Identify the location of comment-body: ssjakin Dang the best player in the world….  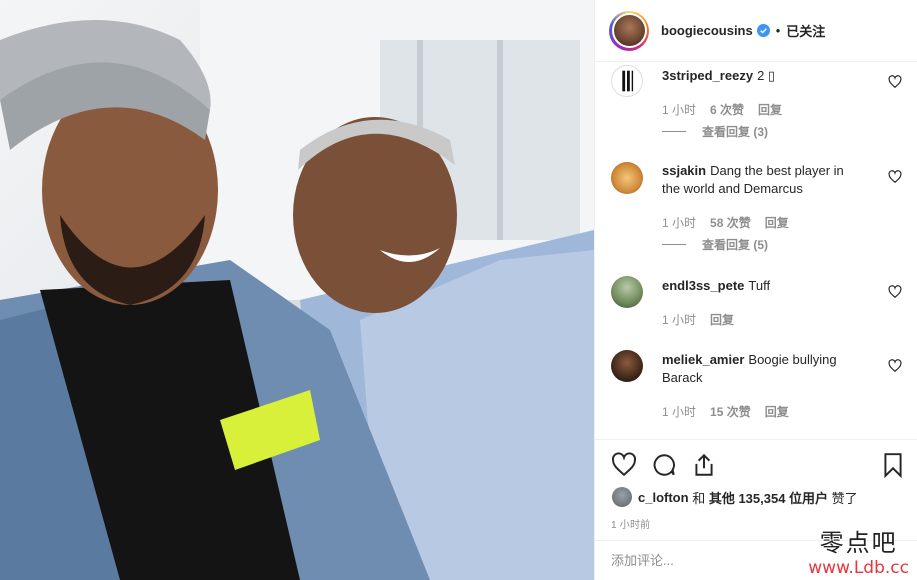
(762, 180).